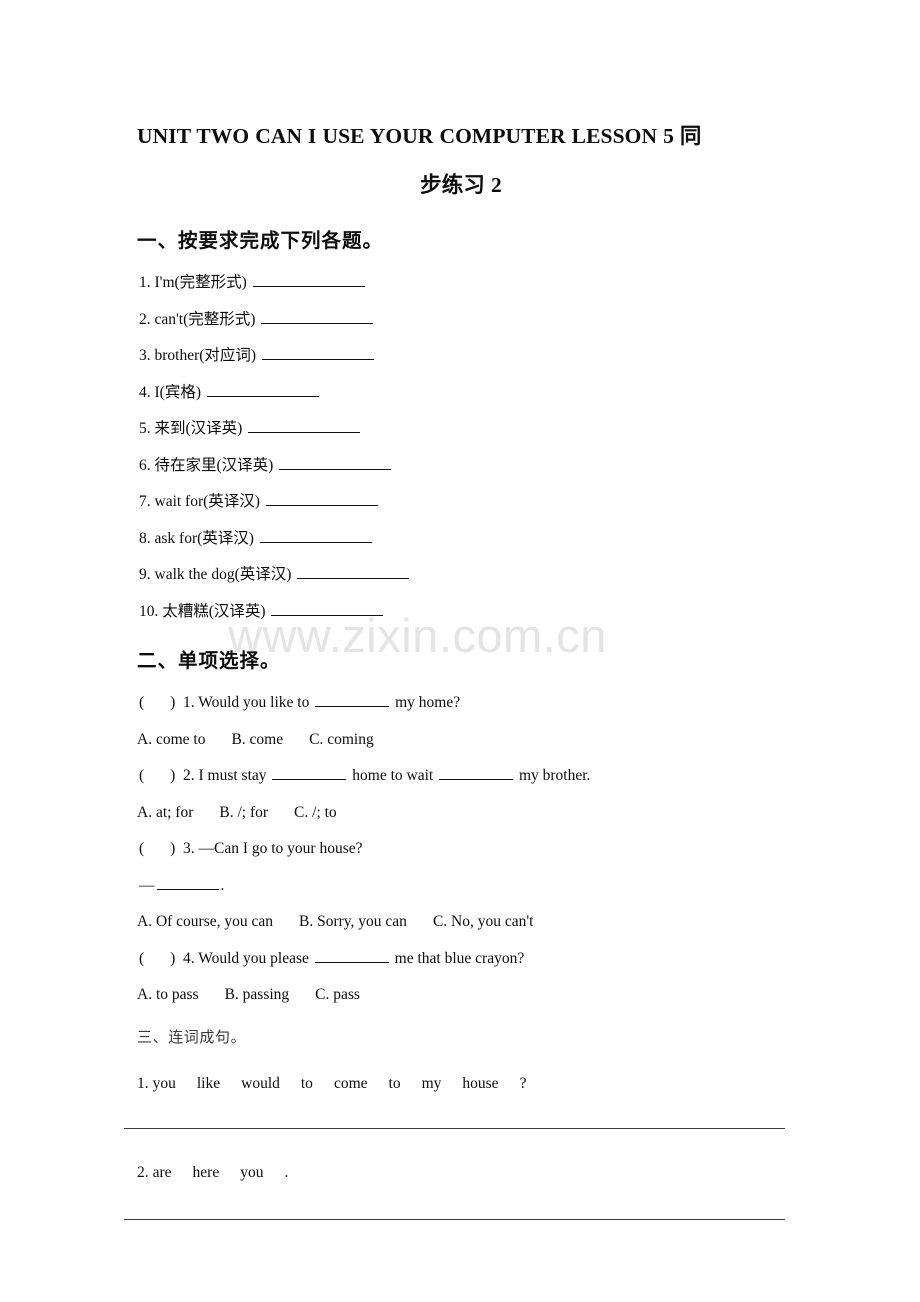 The width and height of the screenshot is (920, 1302). What do you see at coordinates (353, 571) in the screenshot?
I see `fill-item-9-blank` at bounding box center [353, 571].